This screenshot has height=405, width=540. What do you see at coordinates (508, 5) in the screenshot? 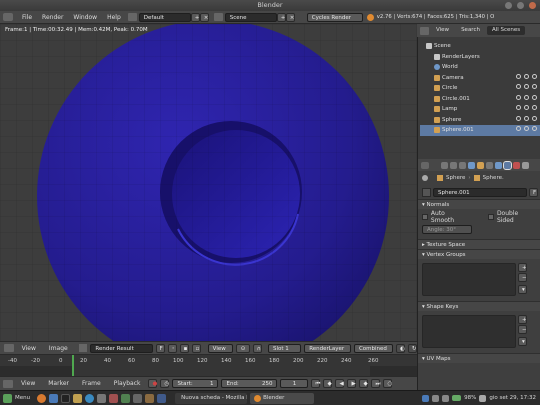
I see `minimize-button` at bounding box center [508, 5].